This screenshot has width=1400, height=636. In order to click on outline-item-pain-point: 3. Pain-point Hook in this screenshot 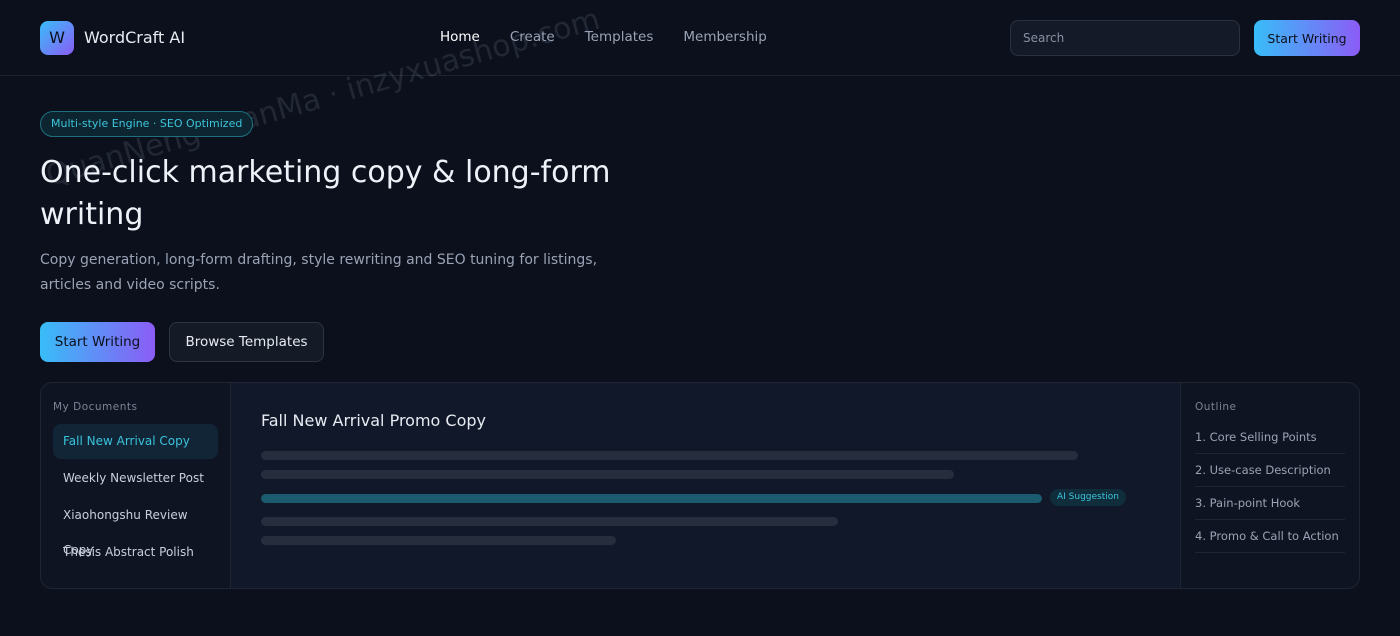, I will do `click(1270, 503)`.